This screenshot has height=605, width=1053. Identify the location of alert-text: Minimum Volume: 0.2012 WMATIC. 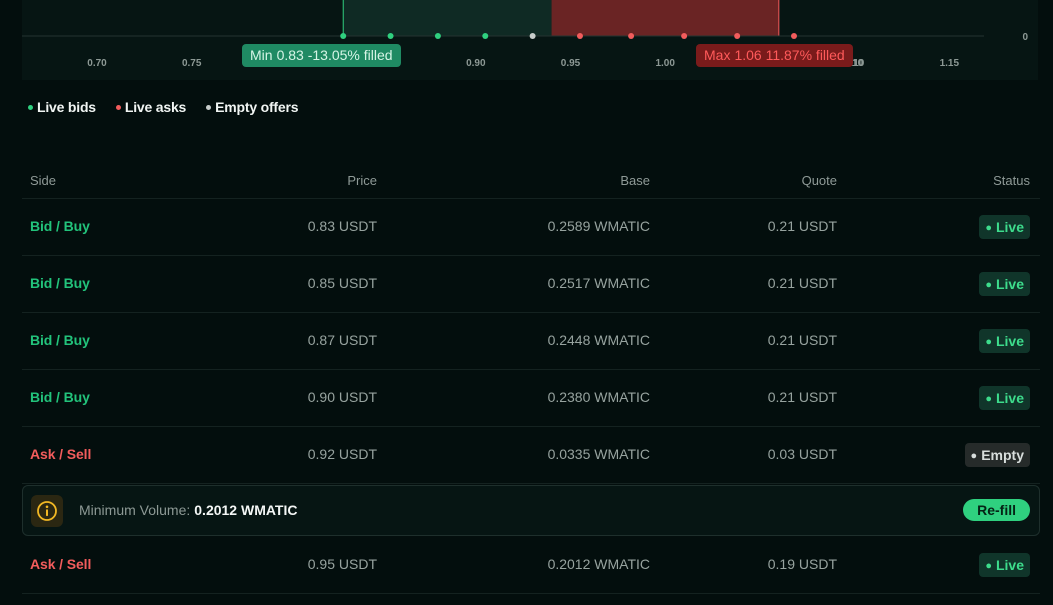
(188, 510).